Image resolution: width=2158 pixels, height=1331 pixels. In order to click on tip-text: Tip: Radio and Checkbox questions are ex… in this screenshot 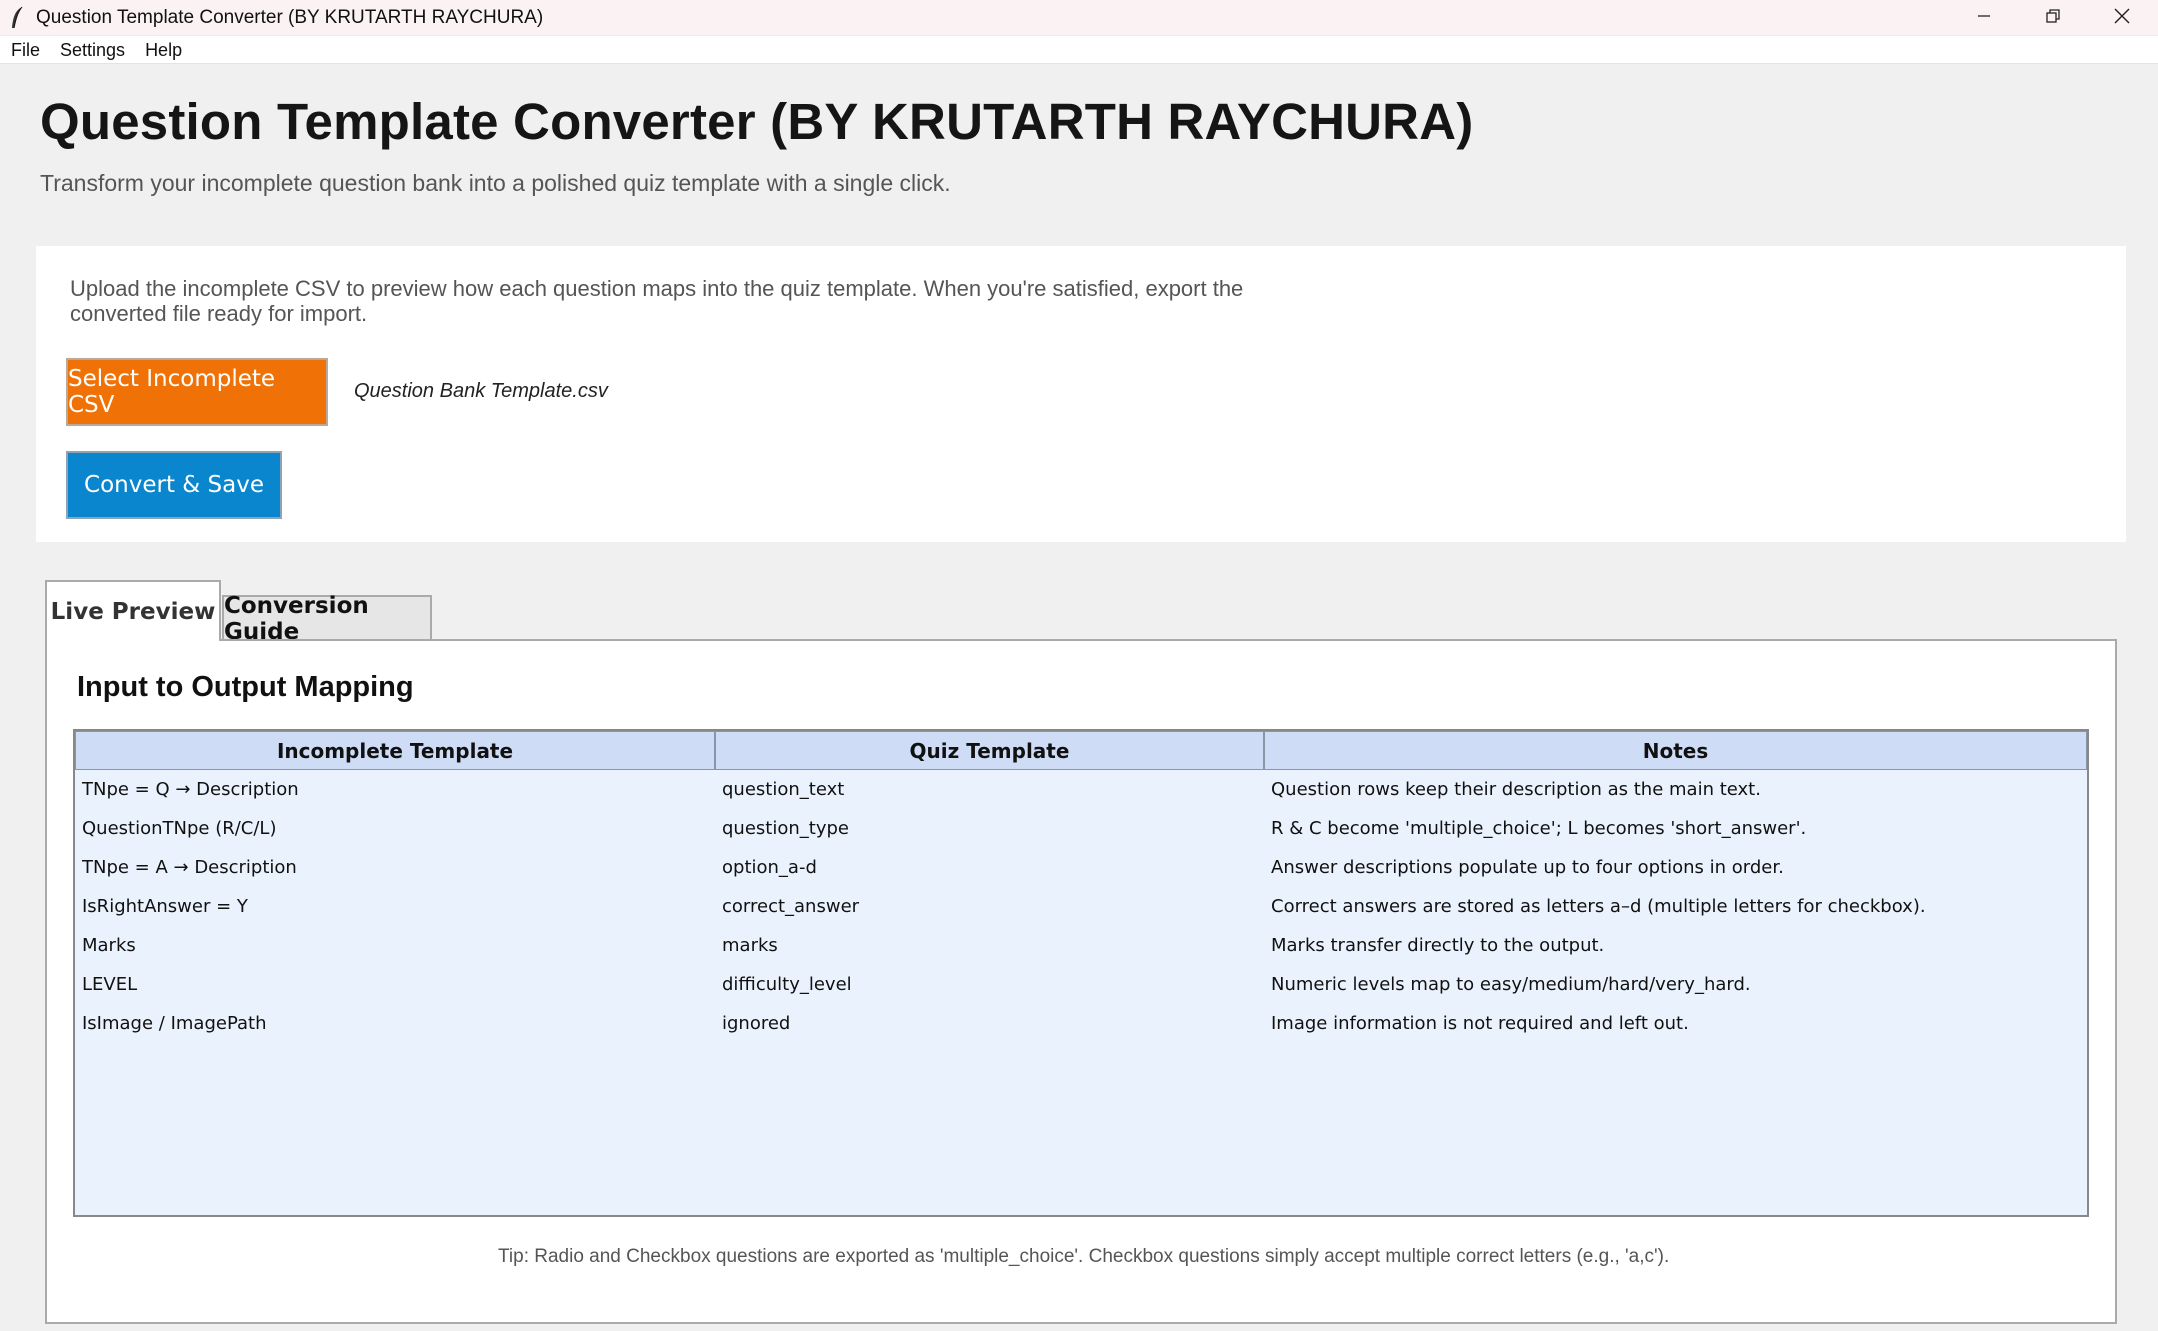, I will do `click(1084, 1256)`.